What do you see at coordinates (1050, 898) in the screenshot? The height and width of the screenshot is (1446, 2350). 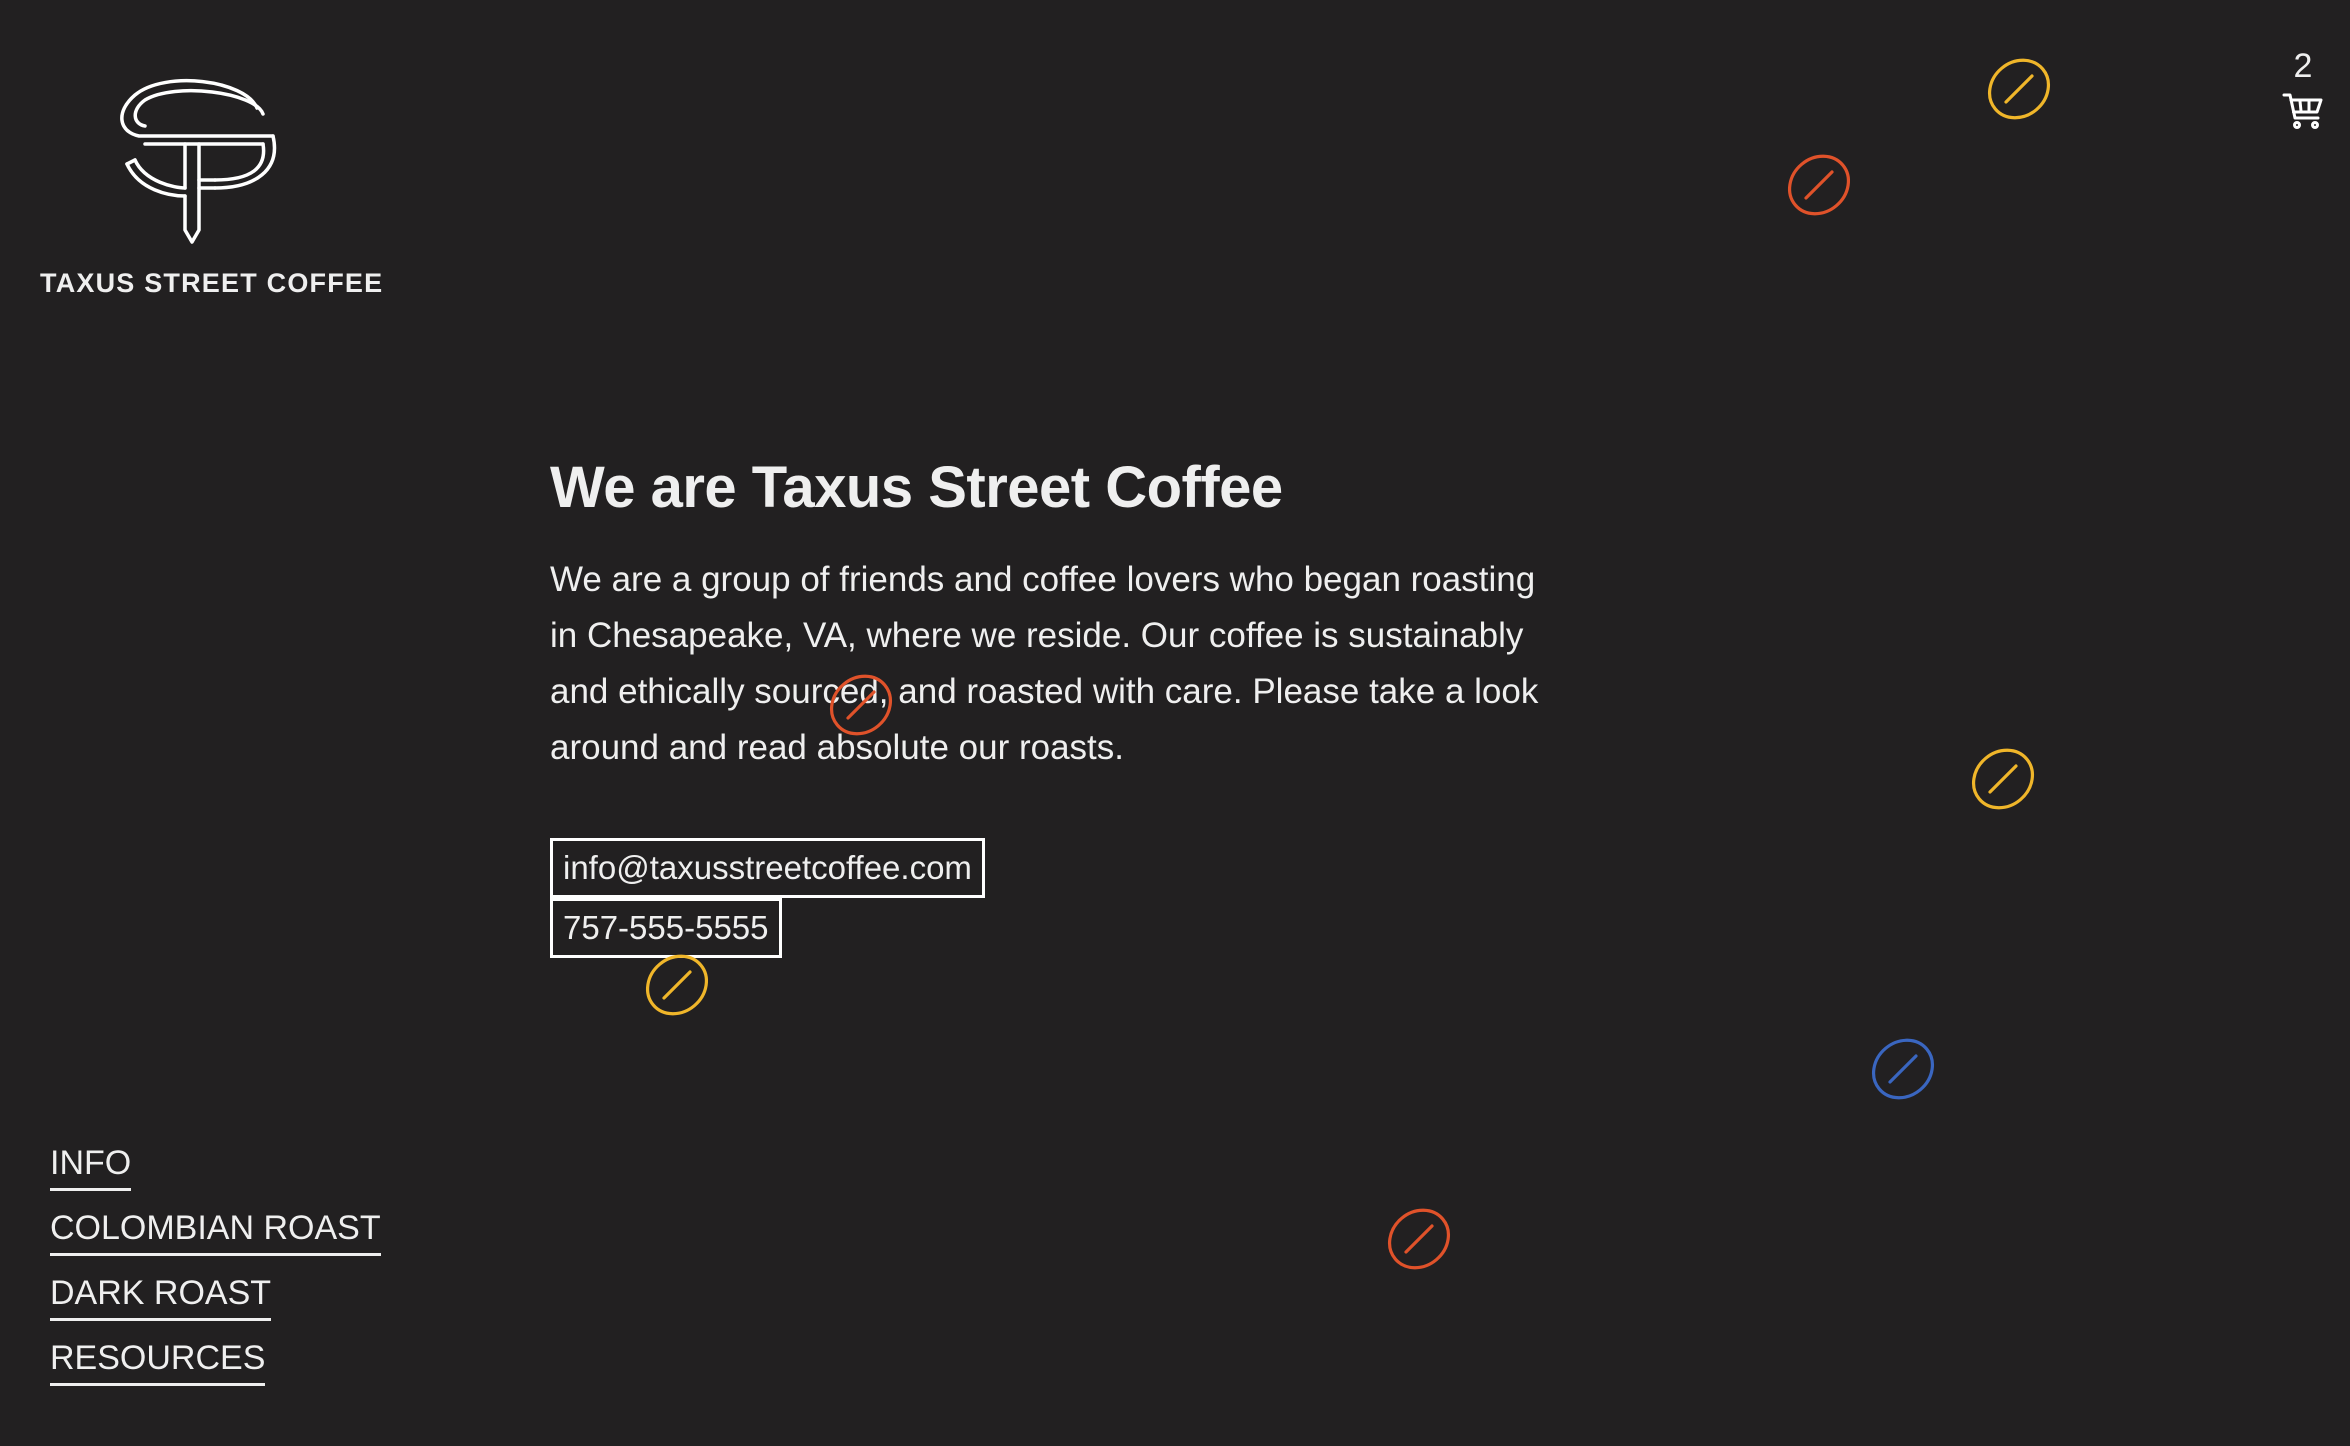 I see `contact-links: info@taxusstreetcoffee.com 757-555-5555` at bounding box center [1050, 898].